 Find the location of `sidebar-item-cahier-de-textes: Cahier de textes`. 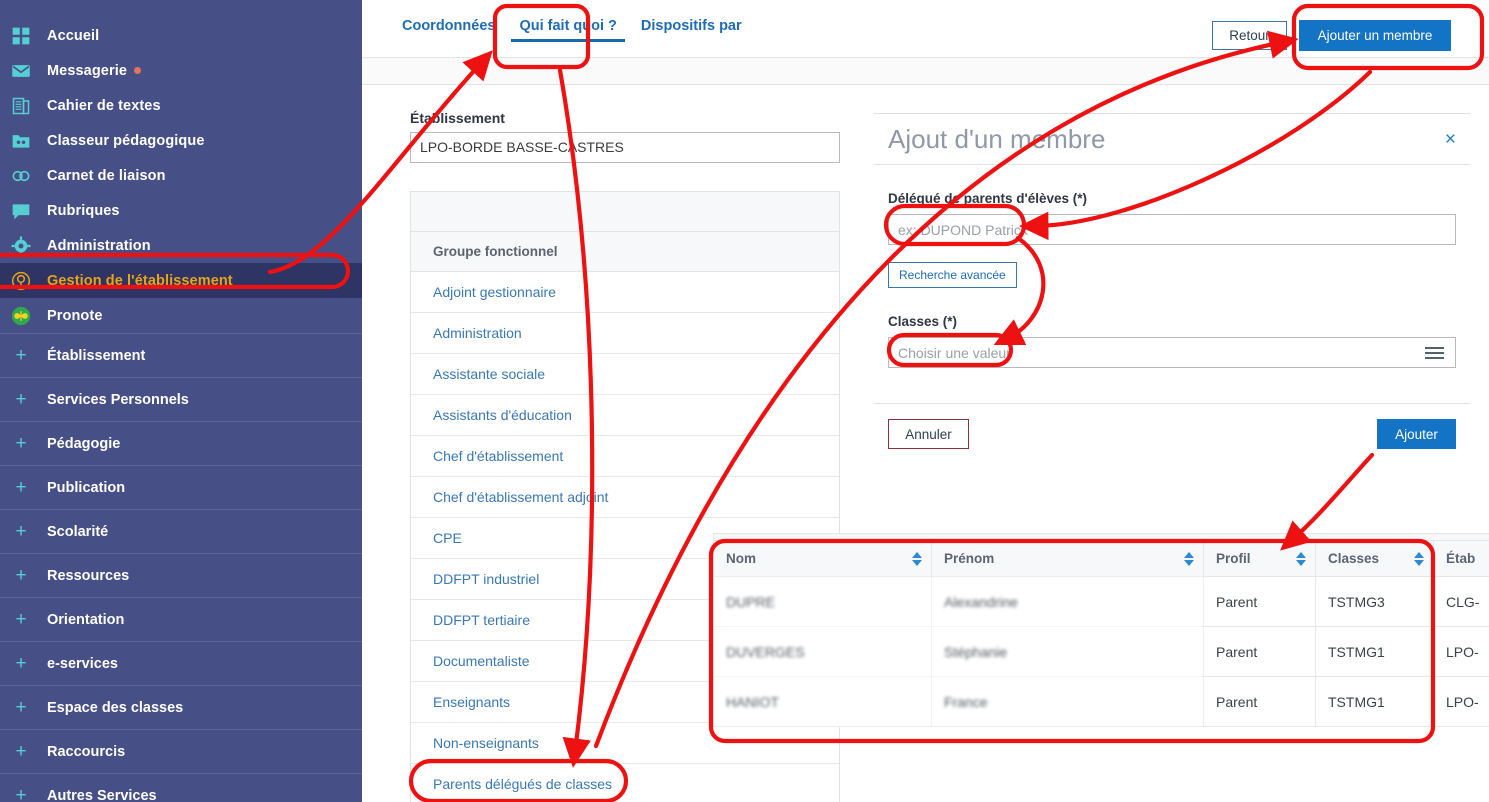

sidebar-item-cahier-de-textes: Cahier de textes is located at coordinates (181, 105).